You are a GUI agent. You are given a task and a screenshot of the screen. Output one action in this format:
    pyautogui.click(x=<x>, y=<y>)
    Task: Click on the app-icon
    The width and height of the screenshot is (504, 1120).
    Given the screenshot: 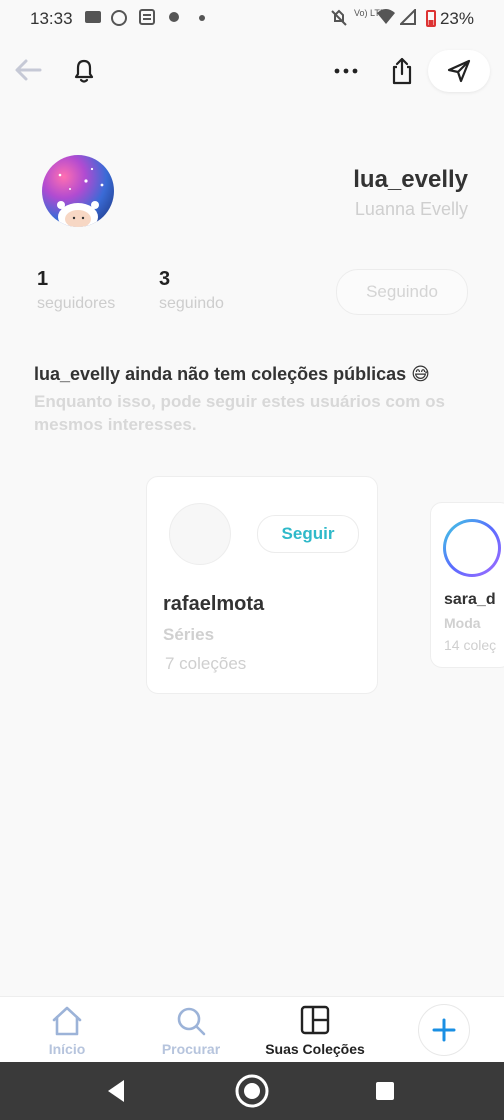 What is the action you would take?
    pyautogui.click(x=174, y=18)
    